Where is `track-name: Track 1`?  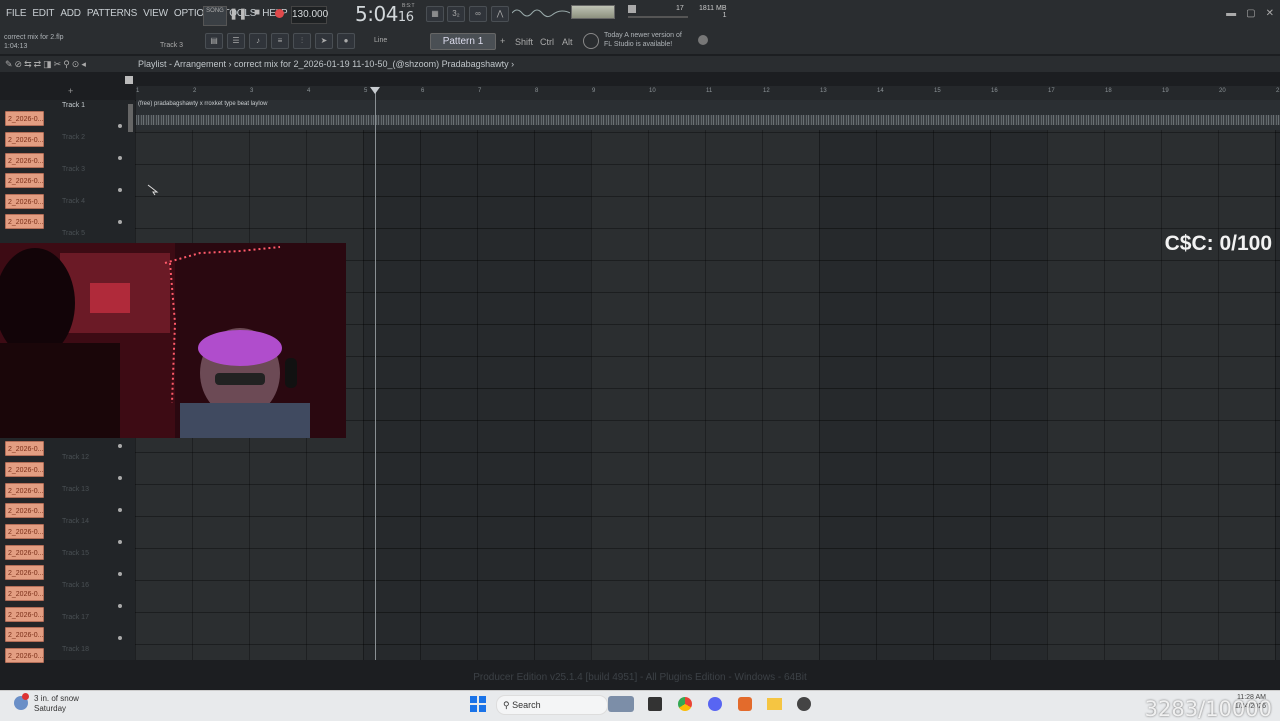
track-name: Track 1 is located at coordinates (73, 105).